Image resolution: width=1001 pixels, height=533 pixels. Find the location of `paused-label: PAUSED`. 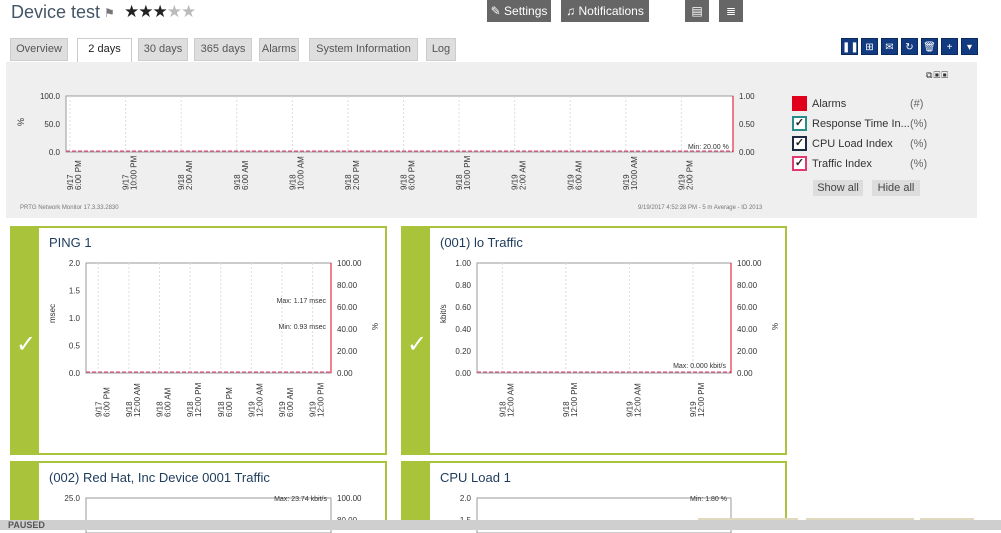

paused-label: PAUSED is located at coordinates (26, 525).